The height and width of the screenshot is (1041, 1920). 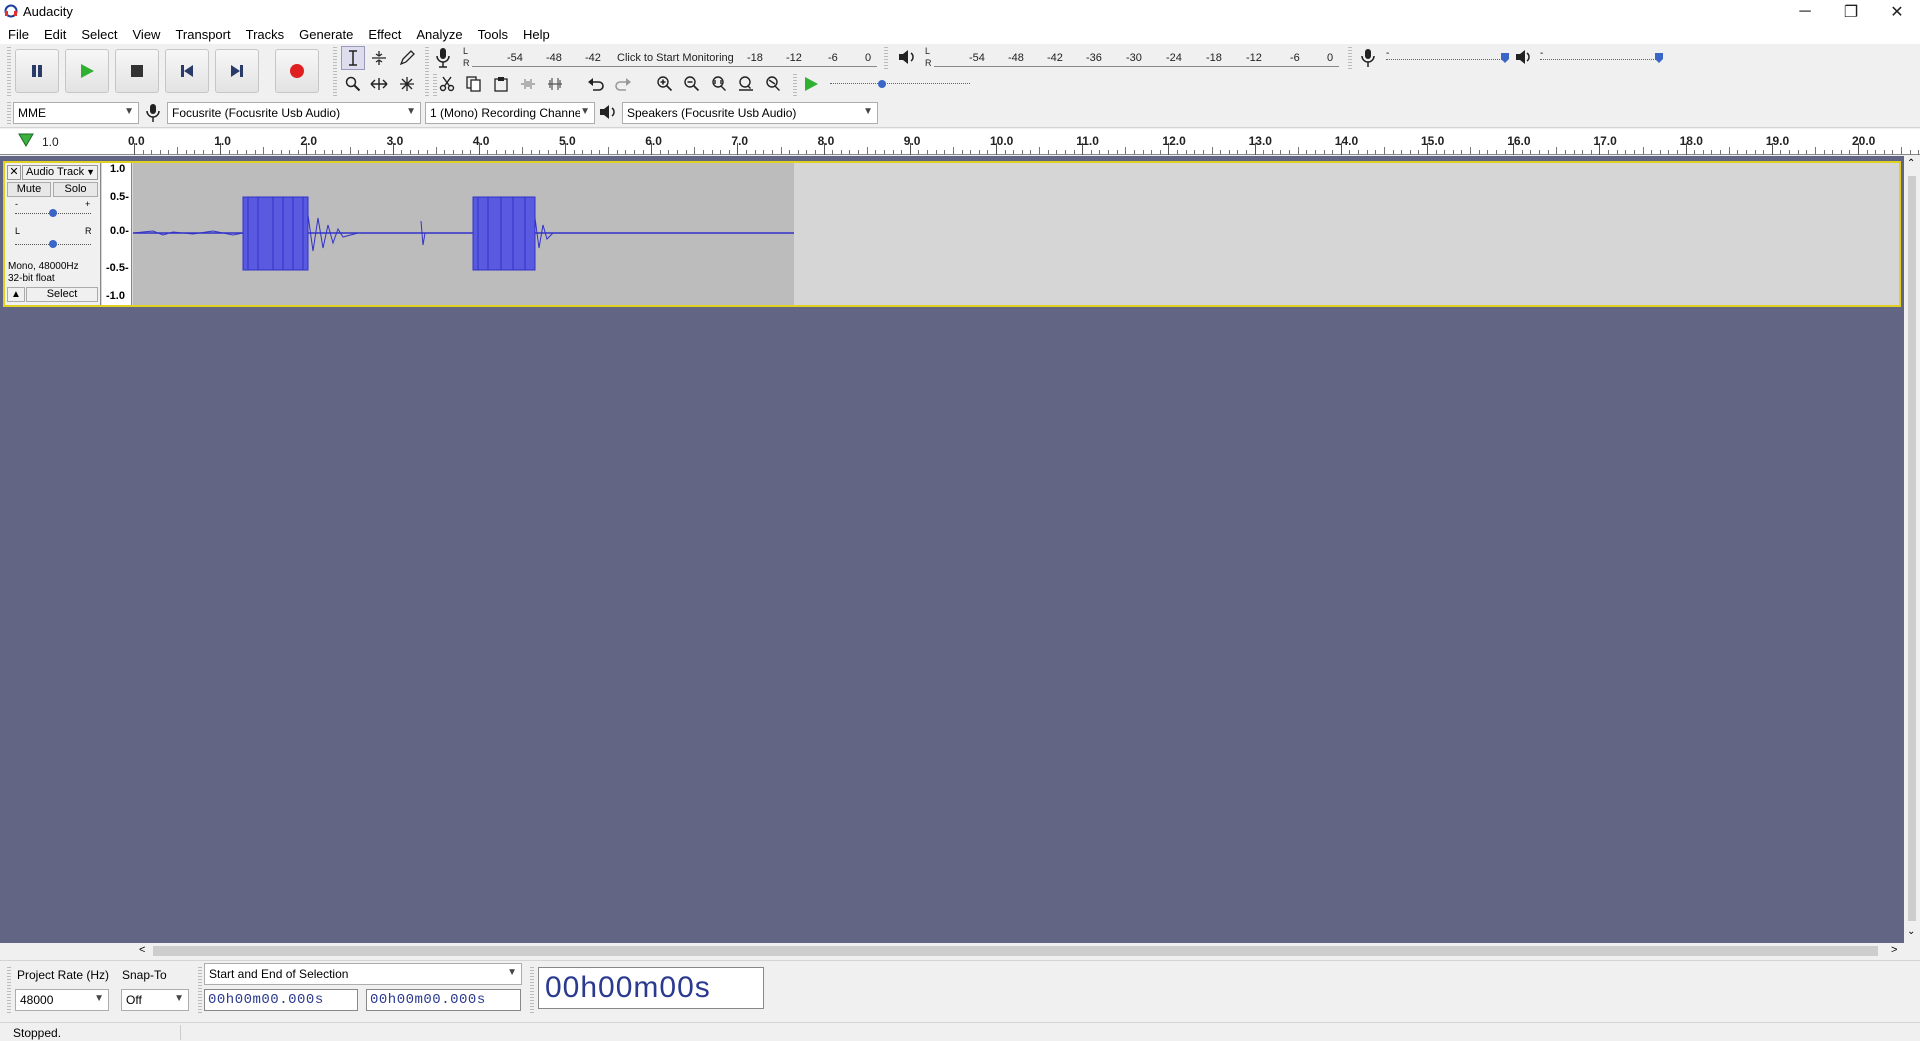 What do you see at coordinates (443, 1000) in the screenshot?
I see `selection-end-time: 00h00m00.000s` at bounding box center [443, 1000].